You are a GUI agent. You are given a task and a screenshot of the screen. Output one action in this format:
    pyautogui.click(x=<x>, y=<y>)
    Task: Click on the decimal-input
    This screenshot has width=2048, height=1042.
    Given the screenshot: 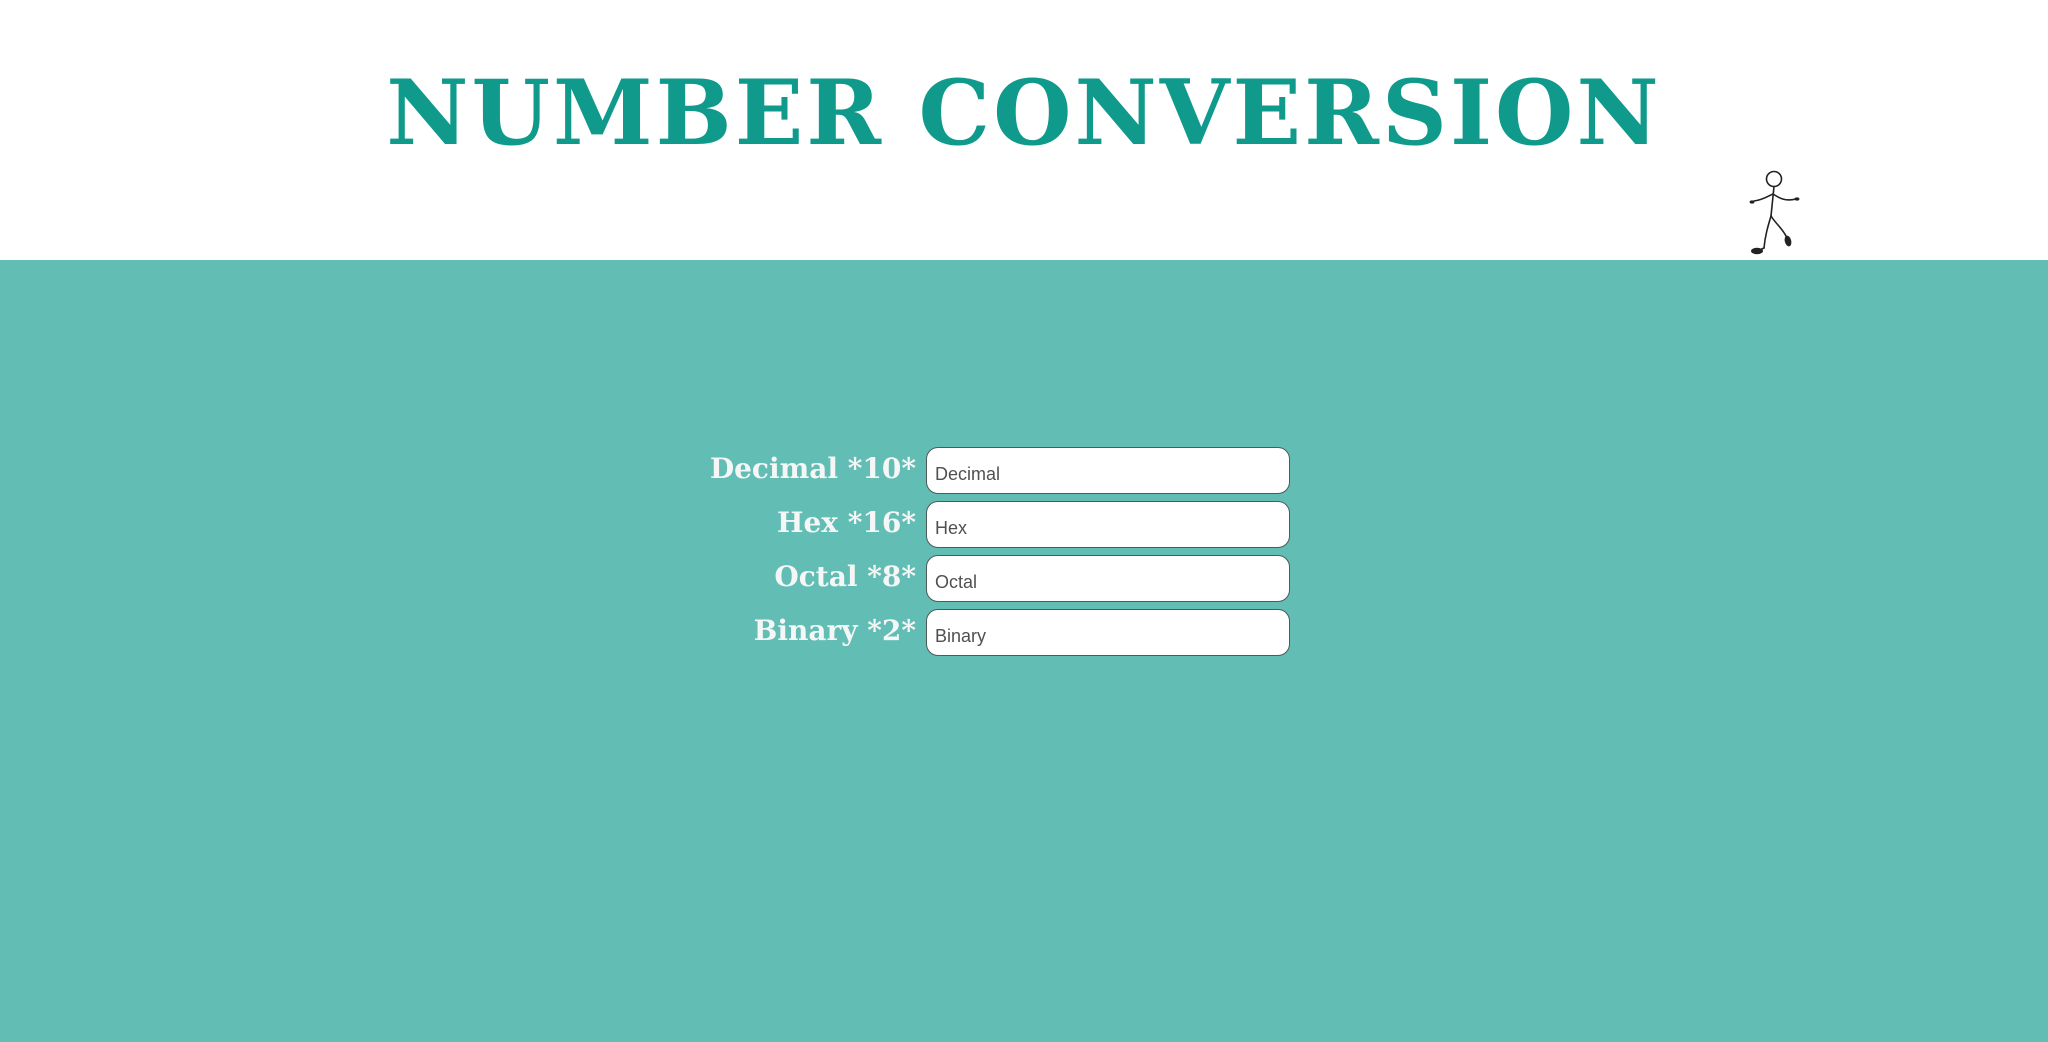 What is the action you would take?
    pyautogui.click(x=1108, y=470)
    